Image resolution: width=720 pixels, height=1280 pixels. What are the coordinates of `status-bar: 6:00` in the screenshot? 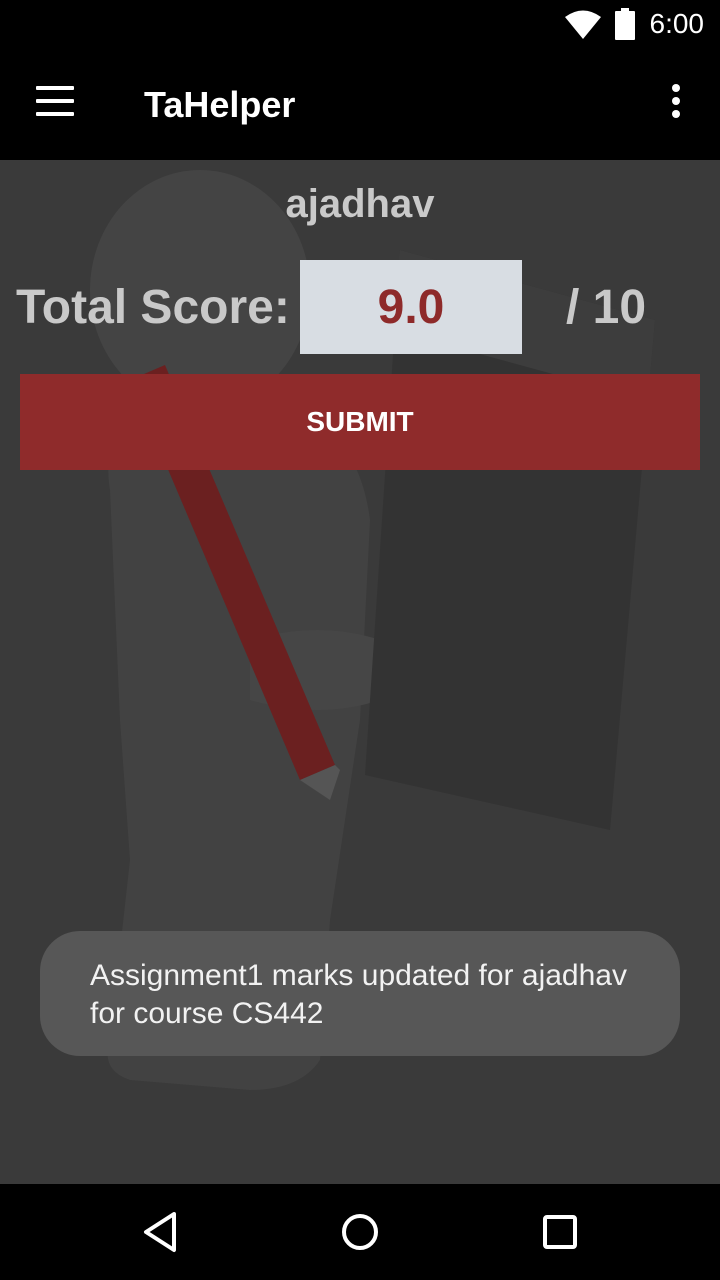 It's located at (360, 25).